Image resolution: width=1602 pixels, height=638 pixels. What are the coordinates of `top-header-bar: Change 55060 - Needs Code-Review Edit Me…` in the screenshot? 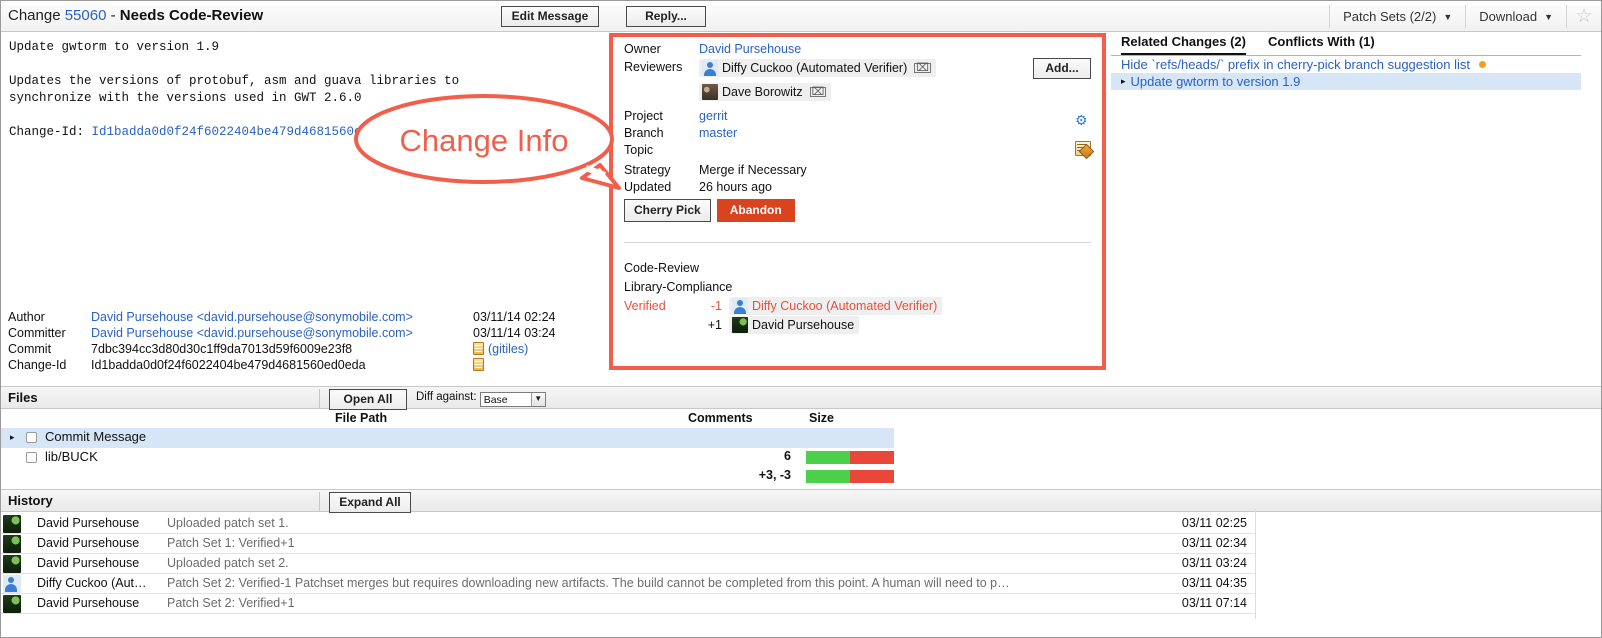 It's located at (801, 16).